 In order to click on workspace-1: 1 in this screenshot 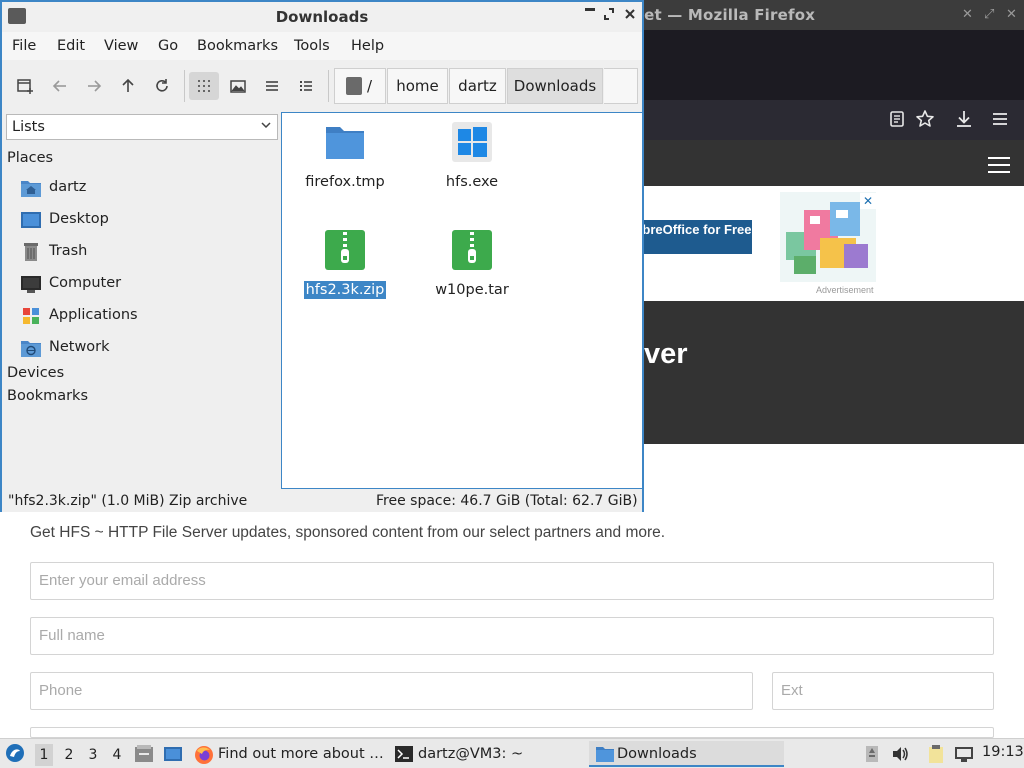, I will do `click(44, 755)`.